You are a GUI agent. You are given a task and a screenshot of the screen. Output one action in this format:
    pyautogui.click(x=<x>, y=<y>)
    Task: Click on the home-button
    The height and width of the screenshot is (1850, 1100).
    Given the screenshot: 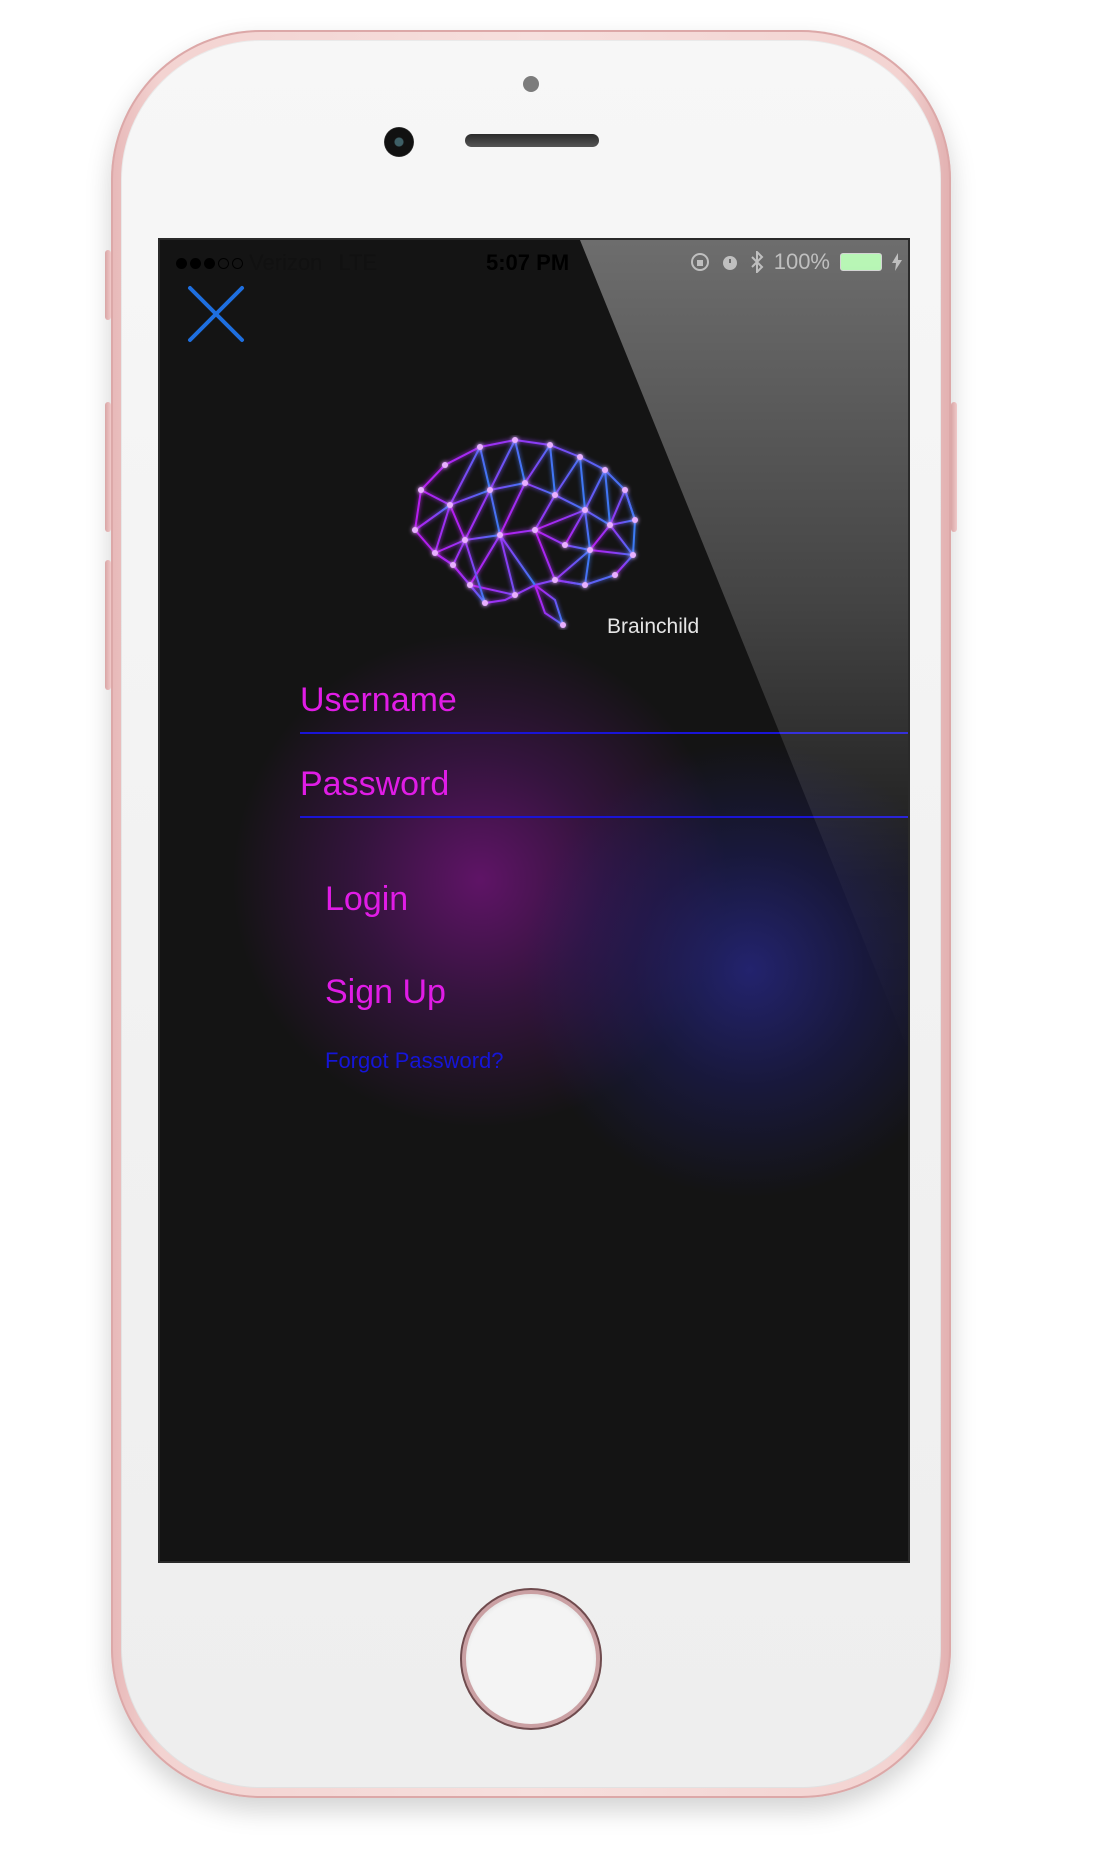 What is the action you would take?
    pyautogui.click(x=531, y=1659)
    